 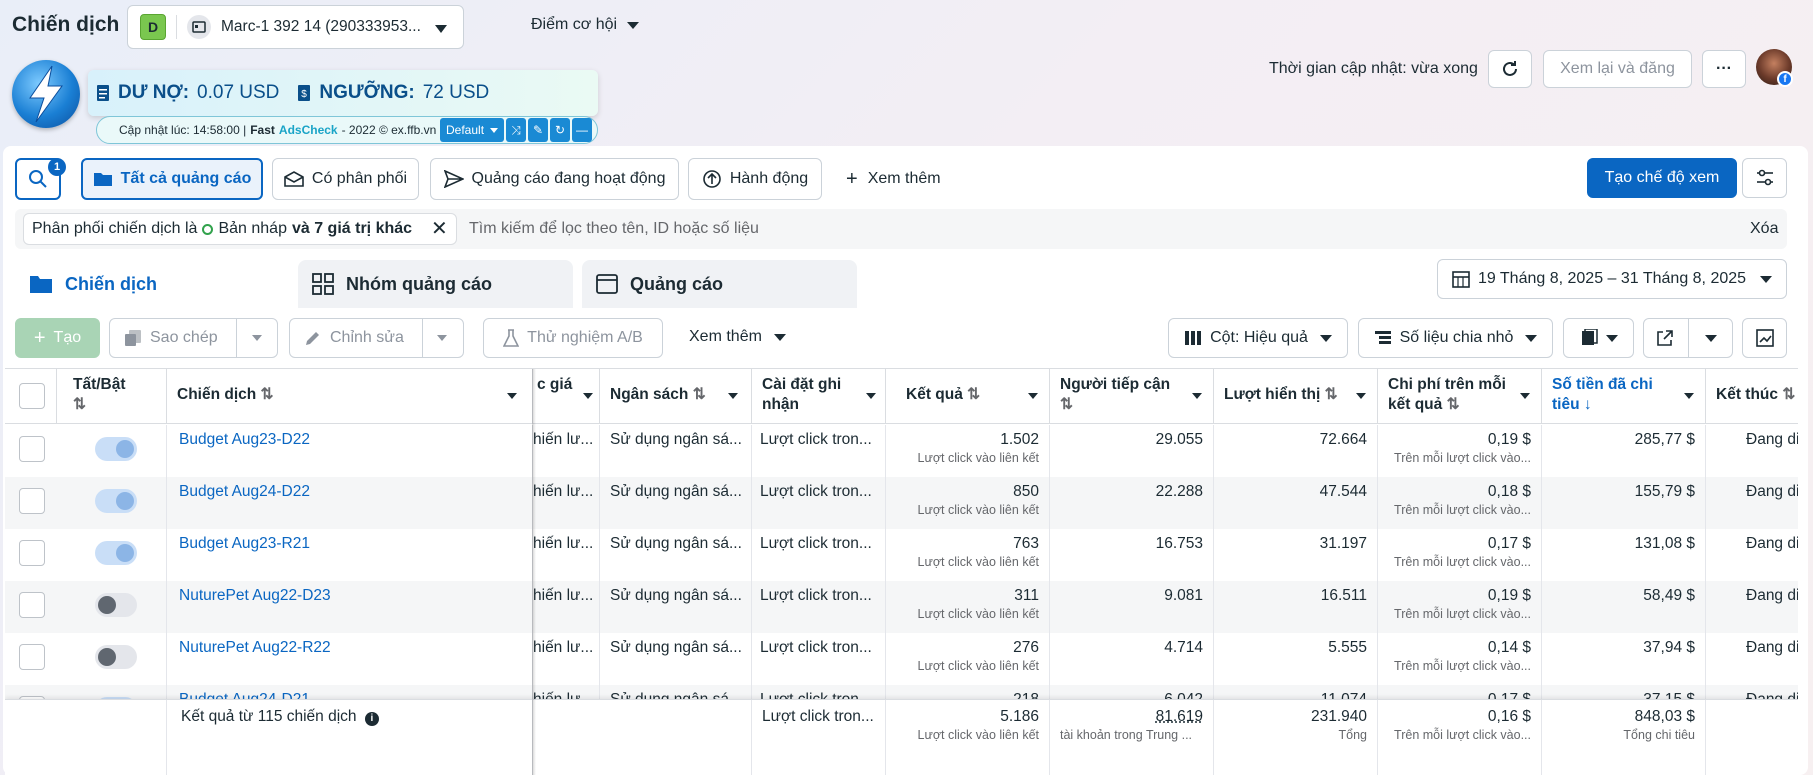 I want to click on info-icon: i, so click(x=371, y=718).